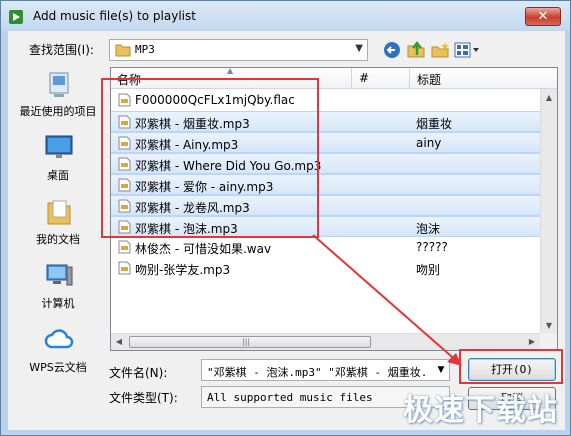 Image resolution: width=571 pixels, height=436 pixels. I want to click on watermark: 极速下载站, so click(480, 410).